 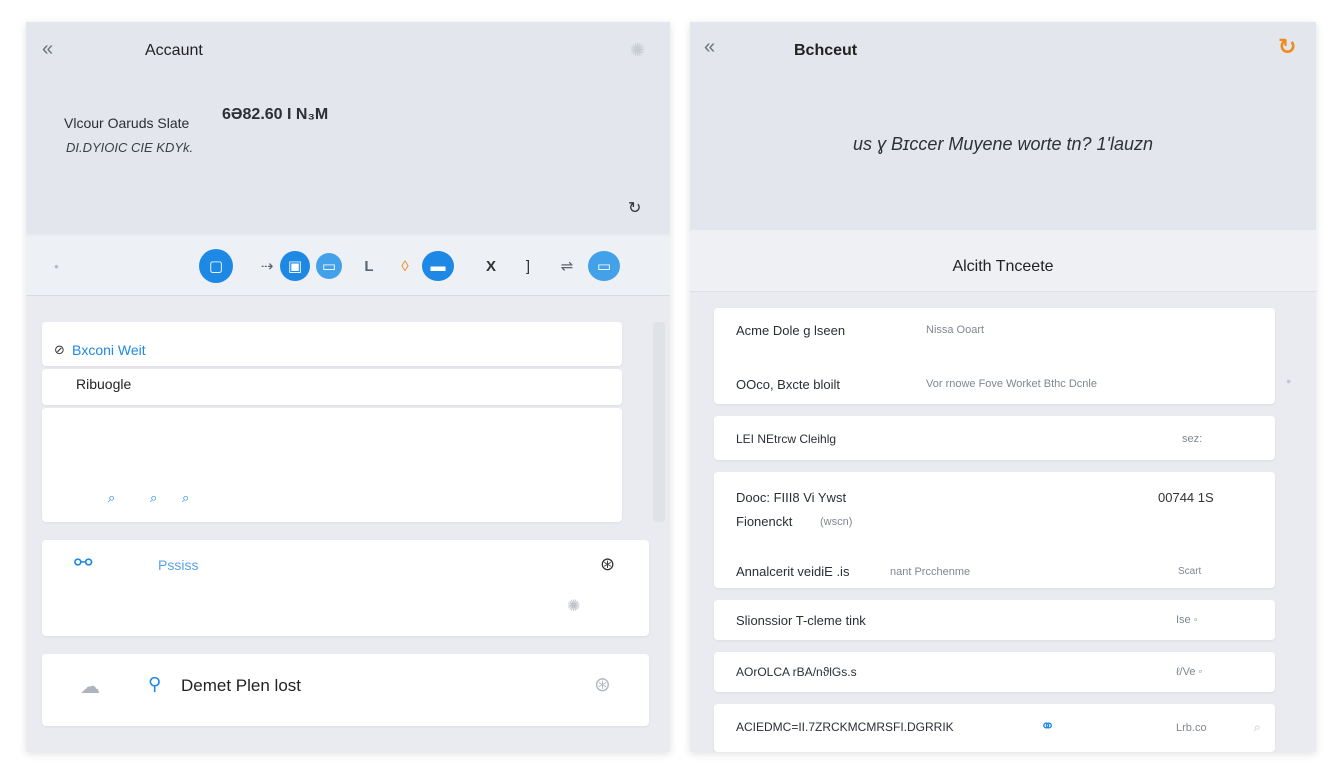 What do you see at coordinates (836, 522) in the screenshot?
I see `row-value: (wscn)` at bounding box center [836, 522].